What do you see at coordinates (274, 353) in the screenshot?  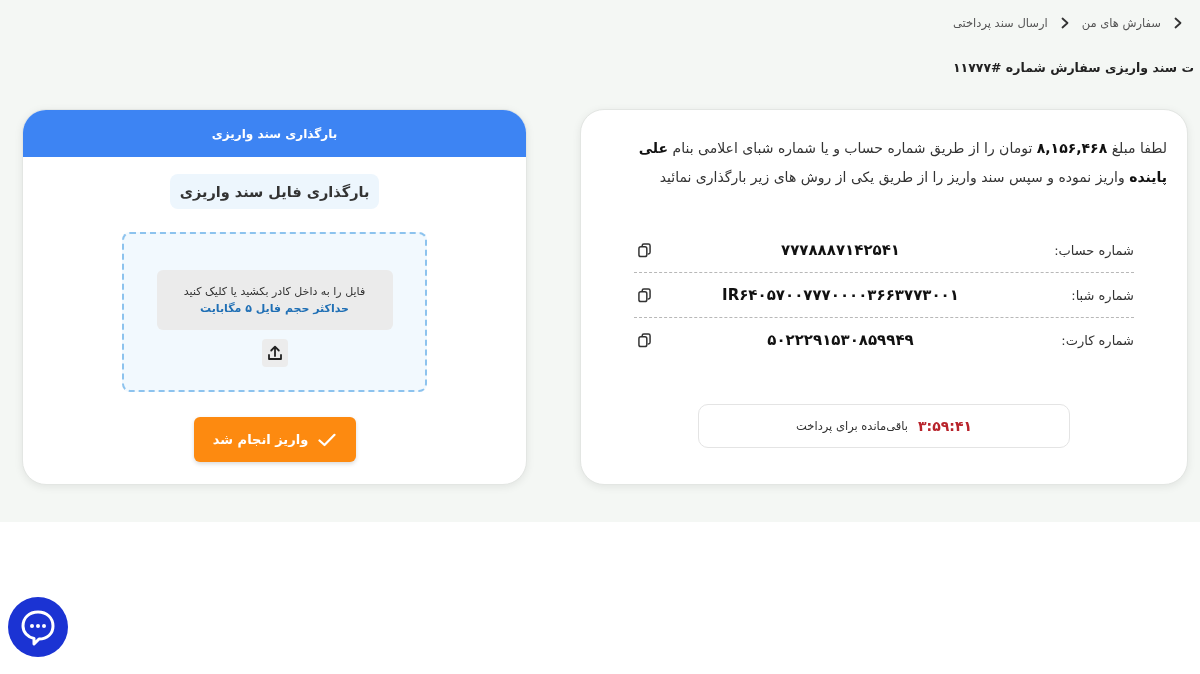 I see `upload-icon` at bounding box center [274, 353].